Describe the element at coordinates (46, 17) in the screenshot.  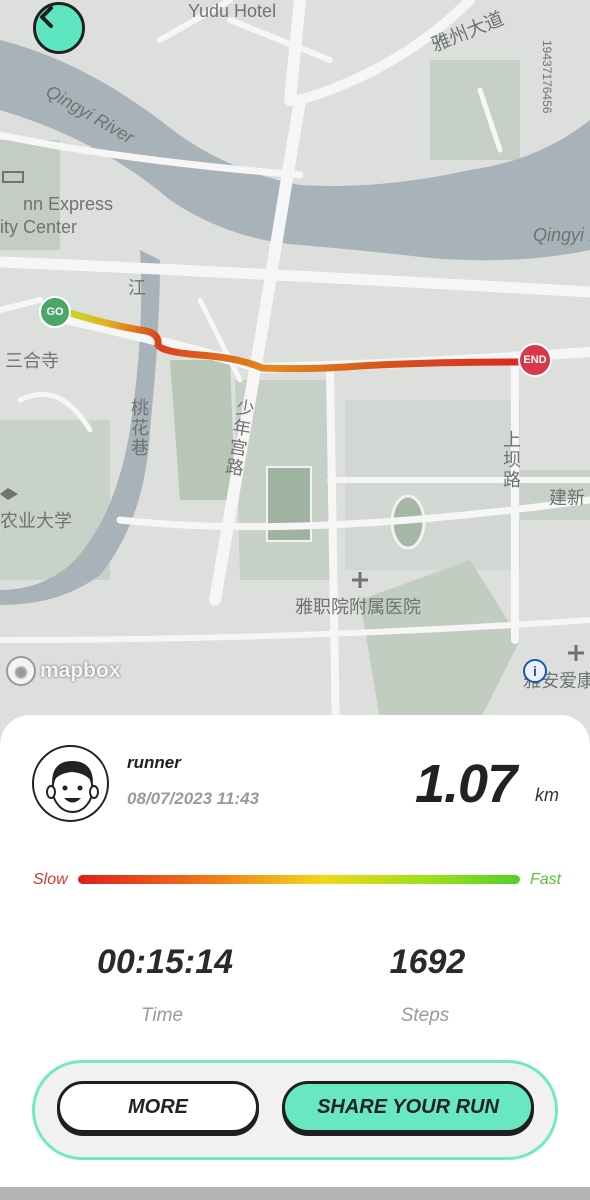
I see `chevron-left-icon` at that location.